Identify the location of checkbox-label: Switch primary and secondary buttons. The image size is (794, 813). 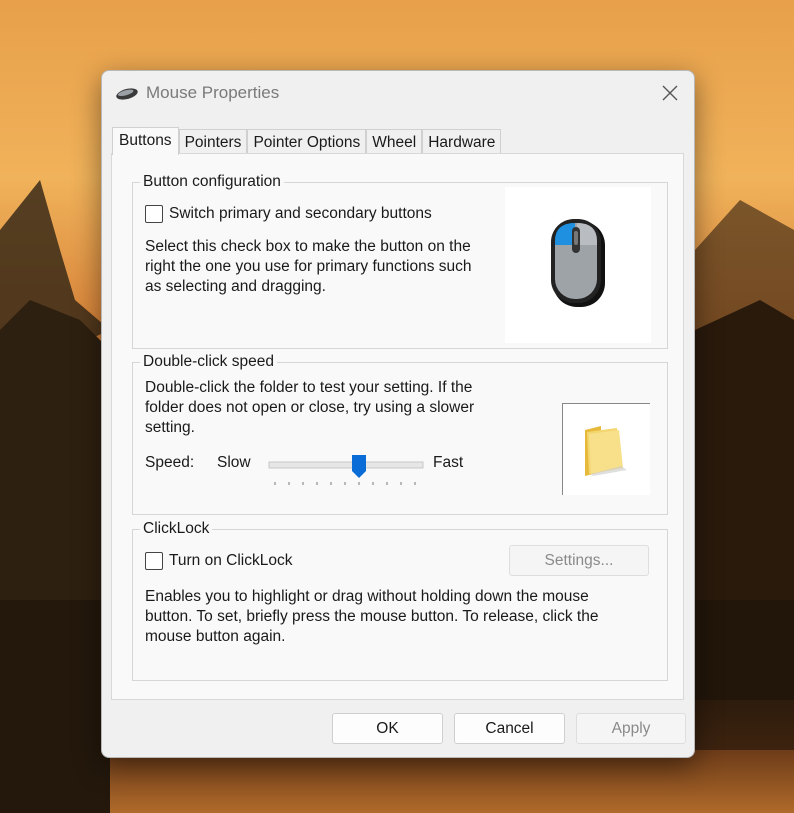
(300, 213).